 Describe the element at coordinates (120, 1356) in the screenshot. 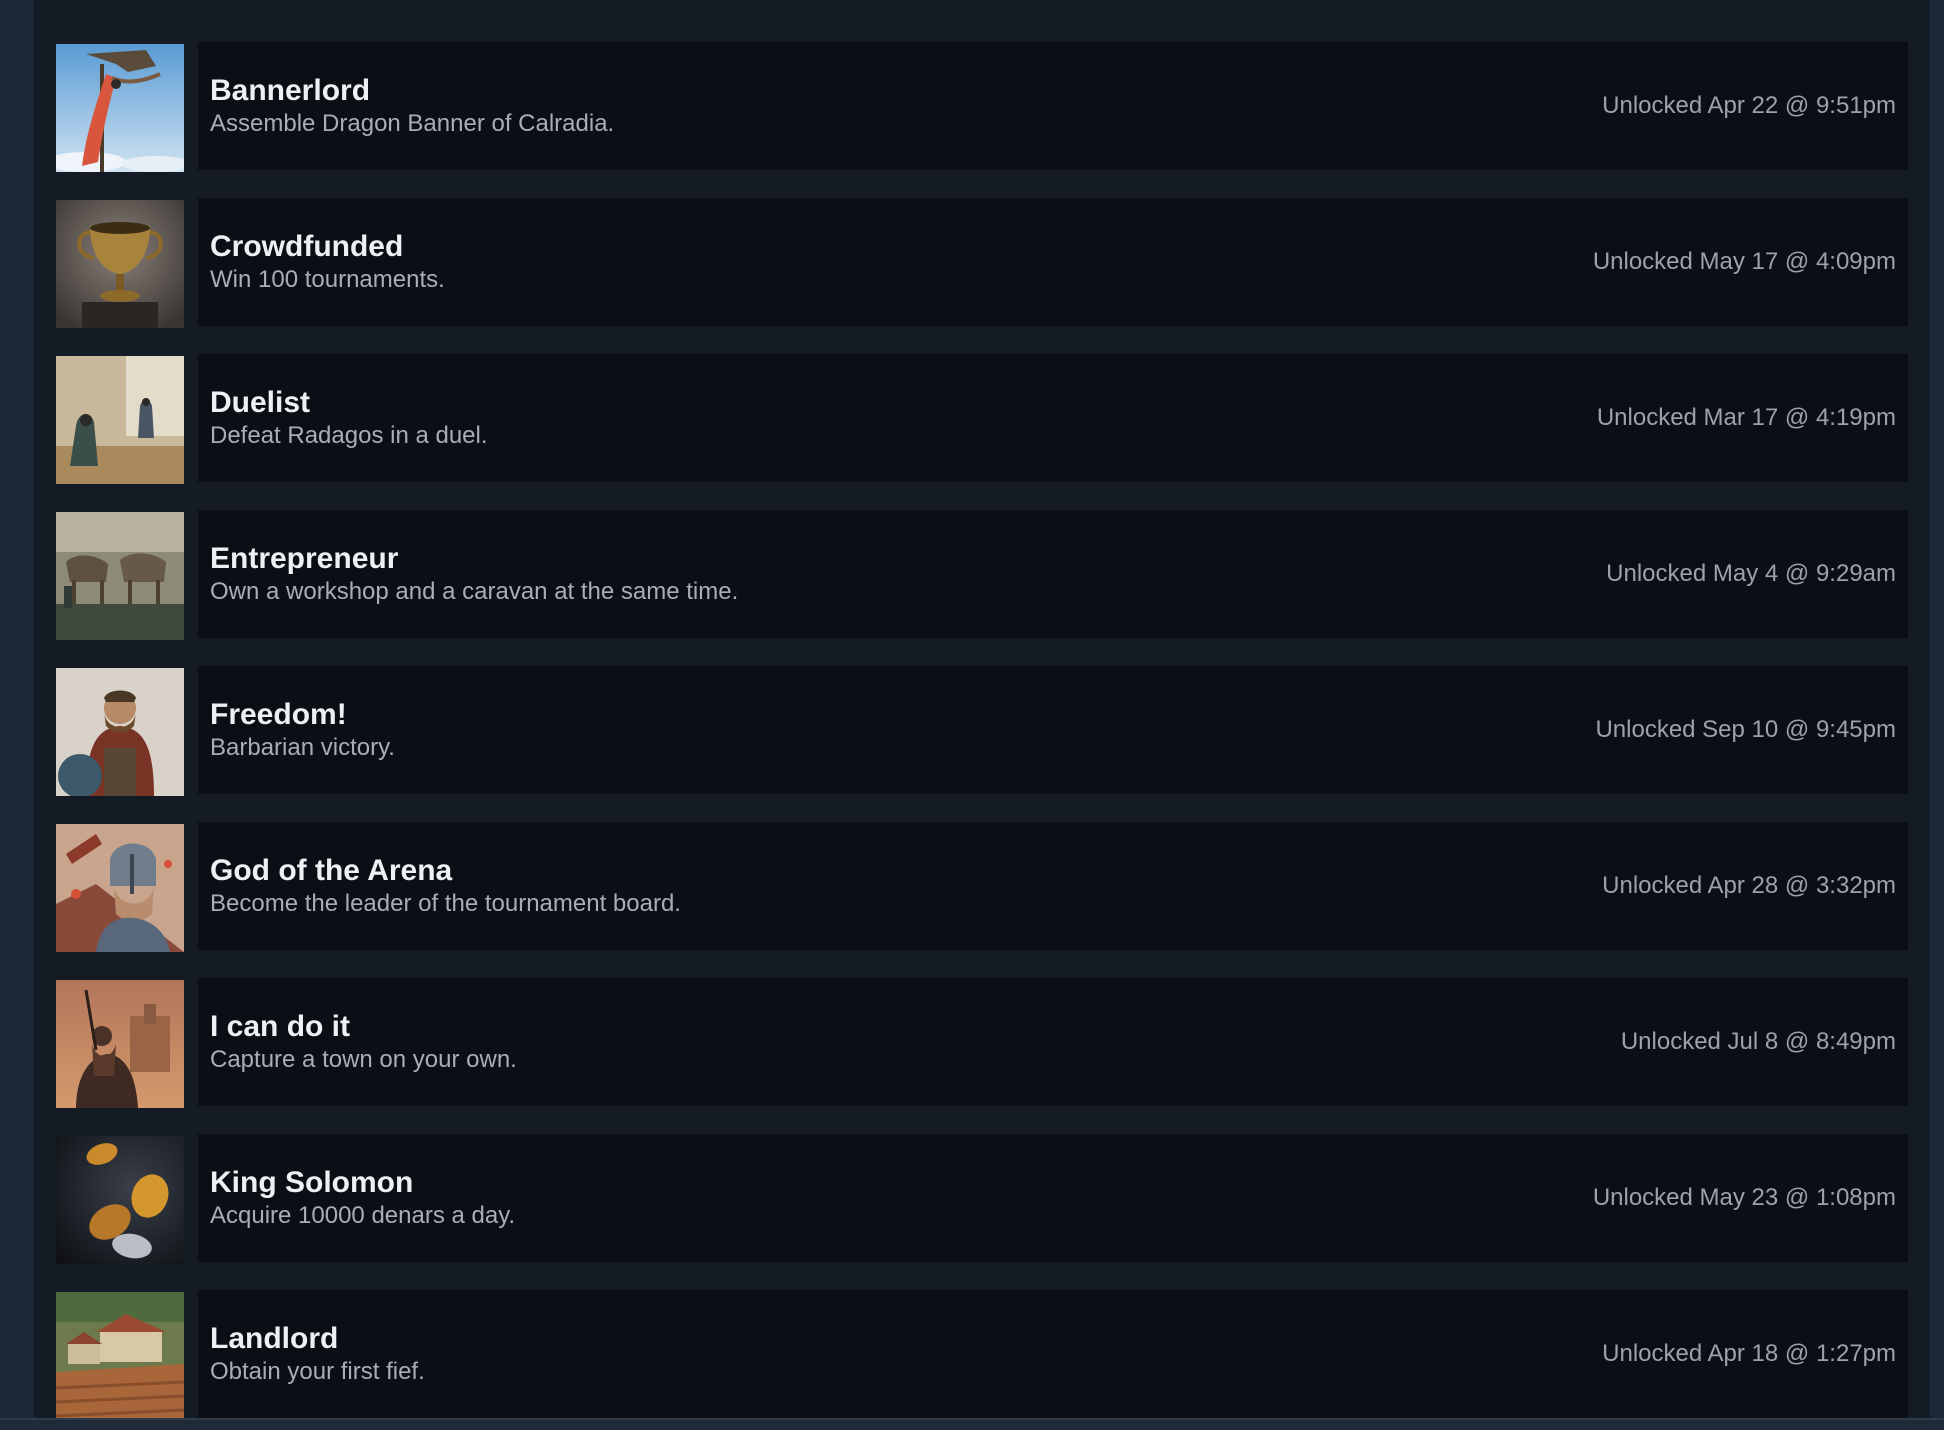

I see `village-fief-icon` at that location.